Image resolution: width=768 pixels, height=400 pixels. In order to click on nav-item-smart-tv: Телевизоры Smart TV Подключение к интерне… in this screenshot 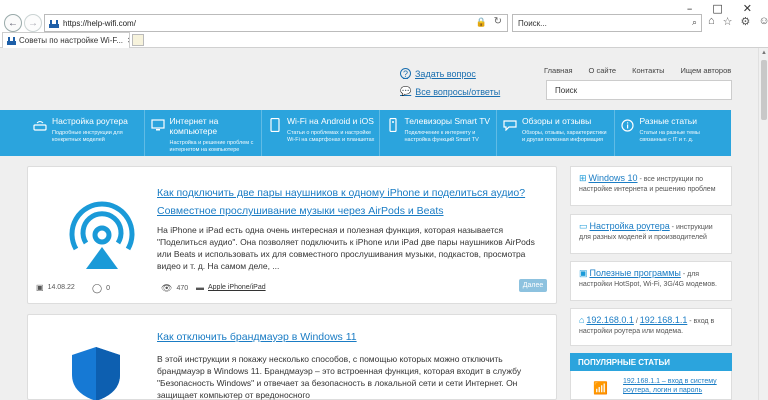, I will do `click(438, 133)`.